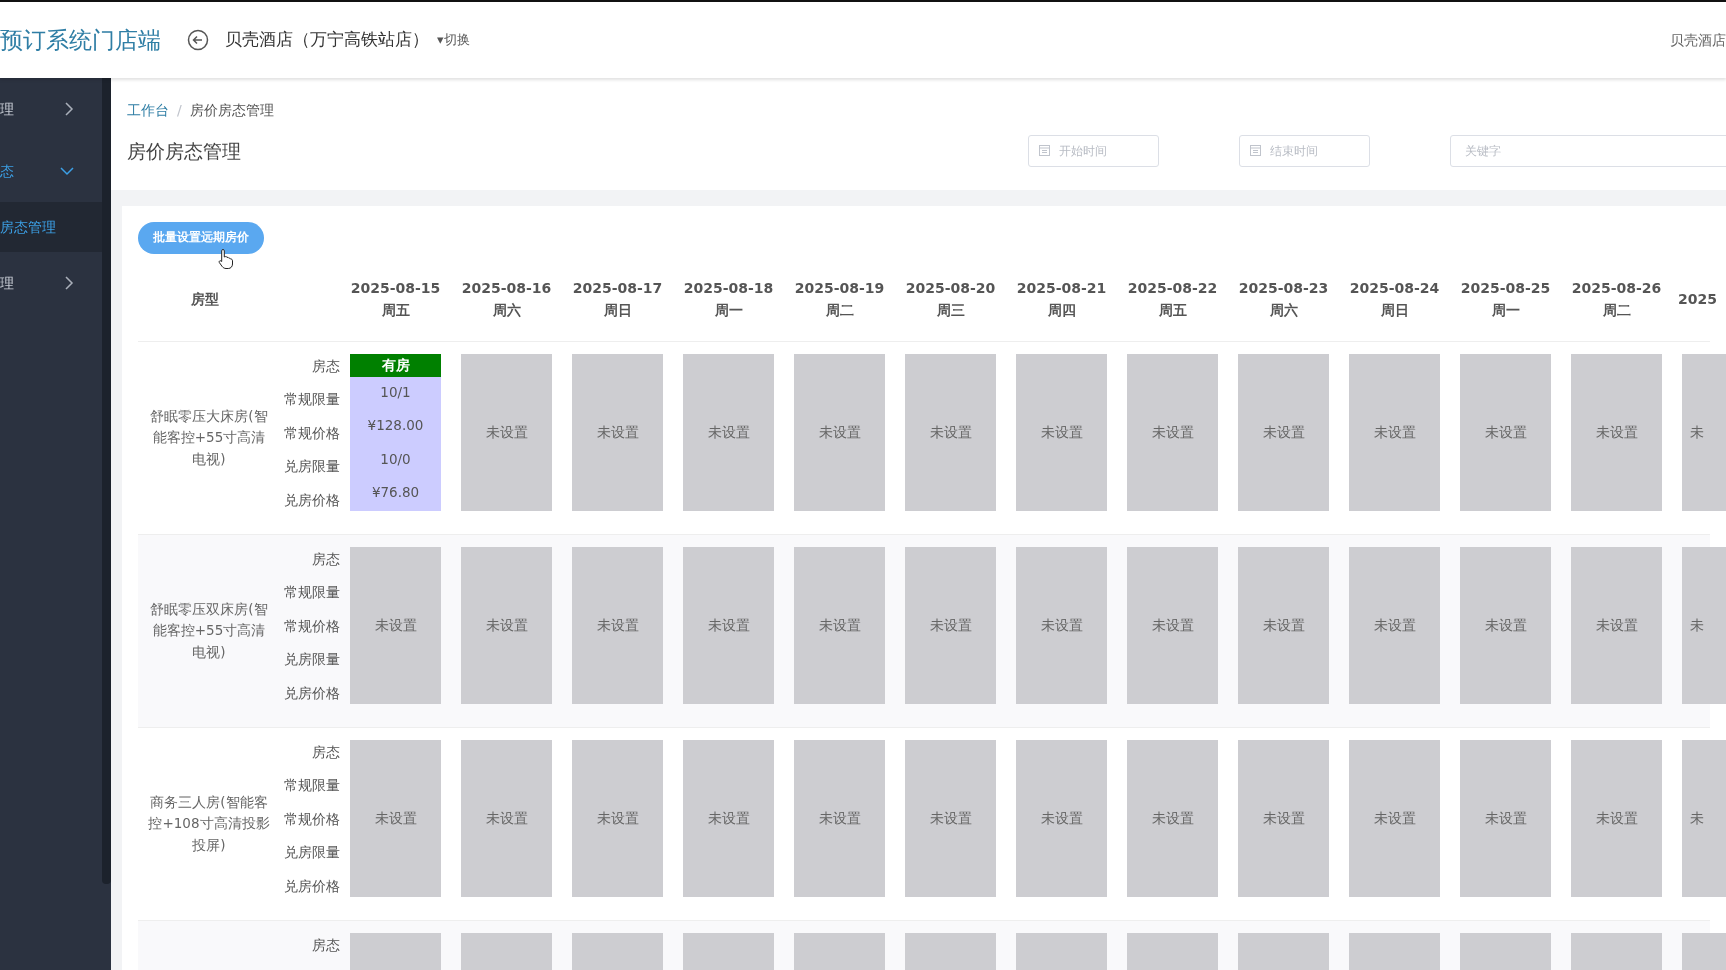 The width and height of the screenshot is (1726, 970). Describe the element at coordinates (395, 392) in the screenshot. I see `rate-value: 10/1` at that location.